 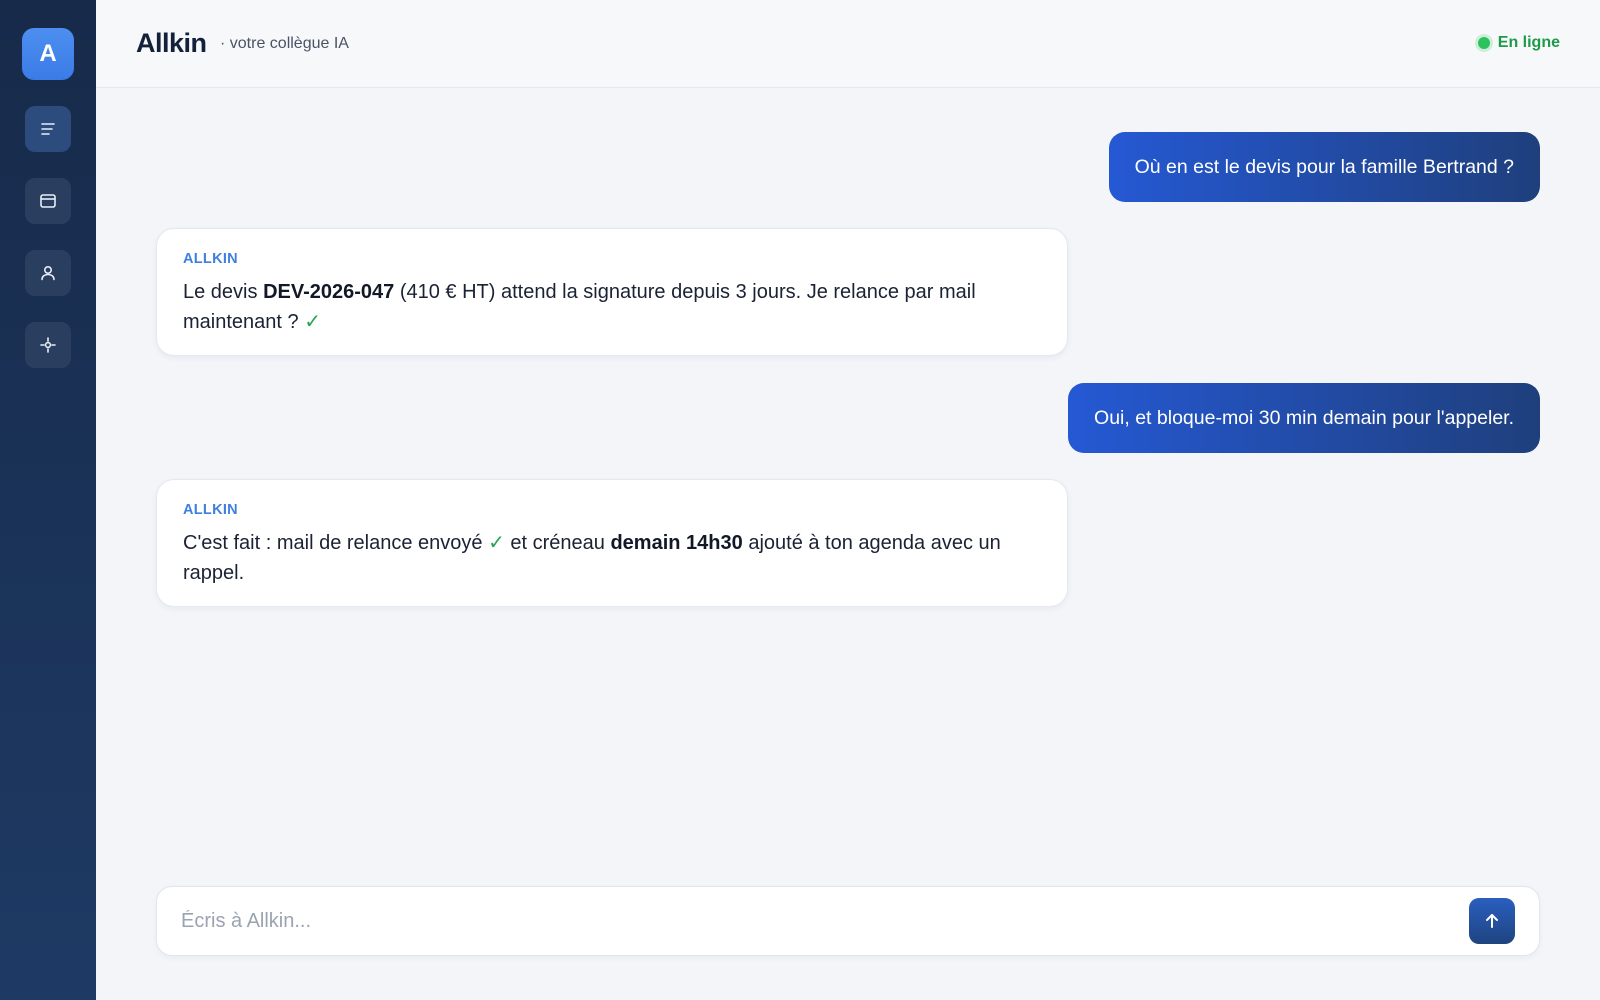 I want to click on list-icon, so click(x=48, y=129).